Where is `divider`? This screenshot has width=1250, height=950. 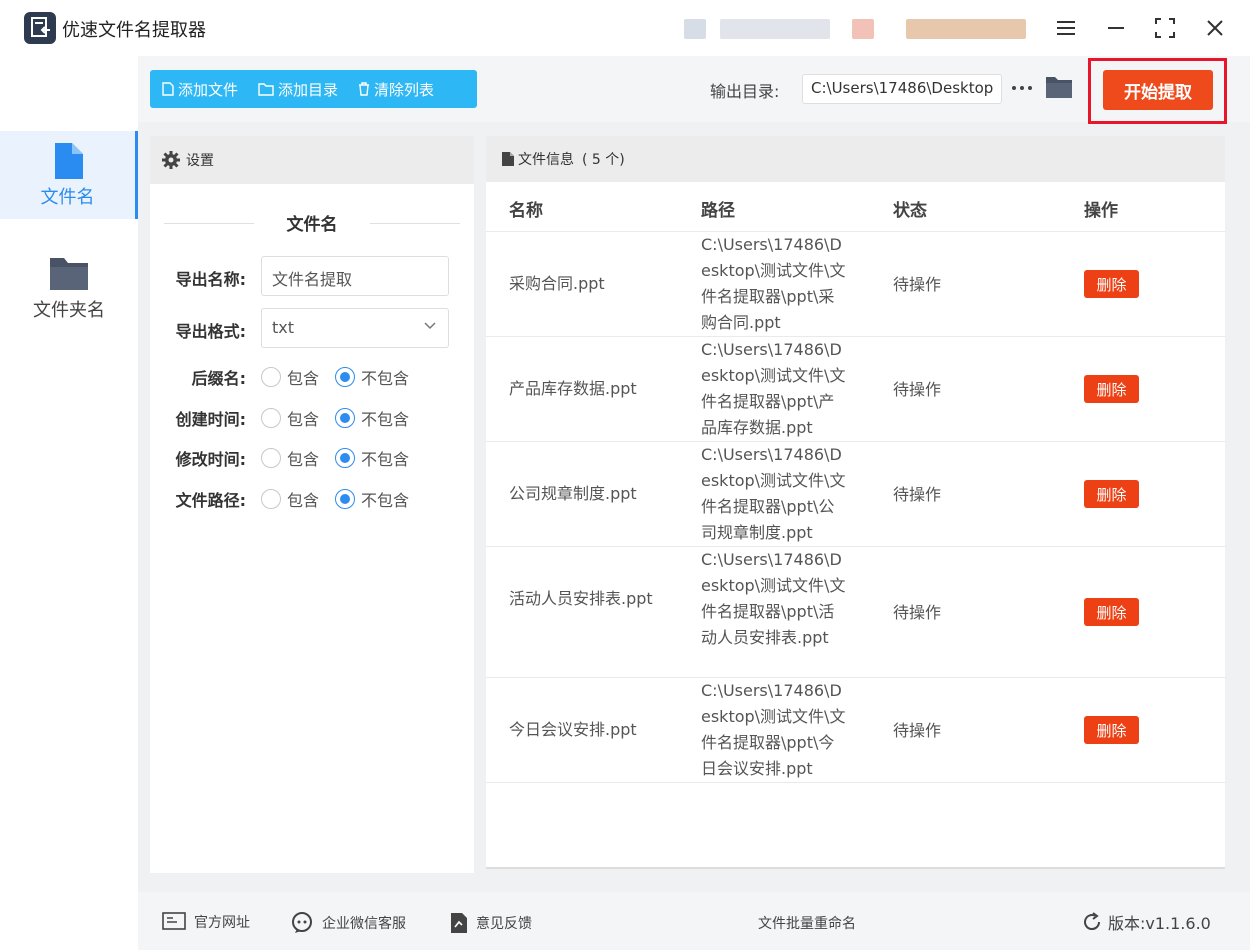 divider is located at coordinates (415, 223).